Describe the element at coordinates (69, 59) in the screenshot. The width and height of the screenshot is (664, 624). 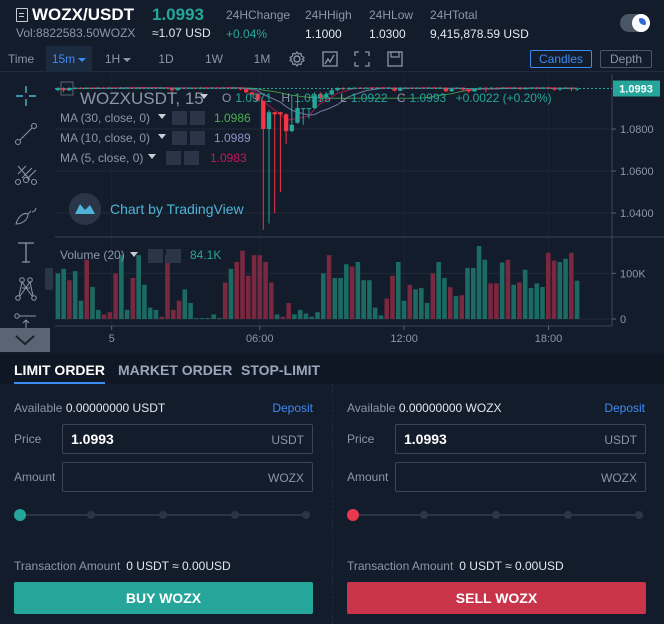
I see `interval-15m: 15m` at that location.